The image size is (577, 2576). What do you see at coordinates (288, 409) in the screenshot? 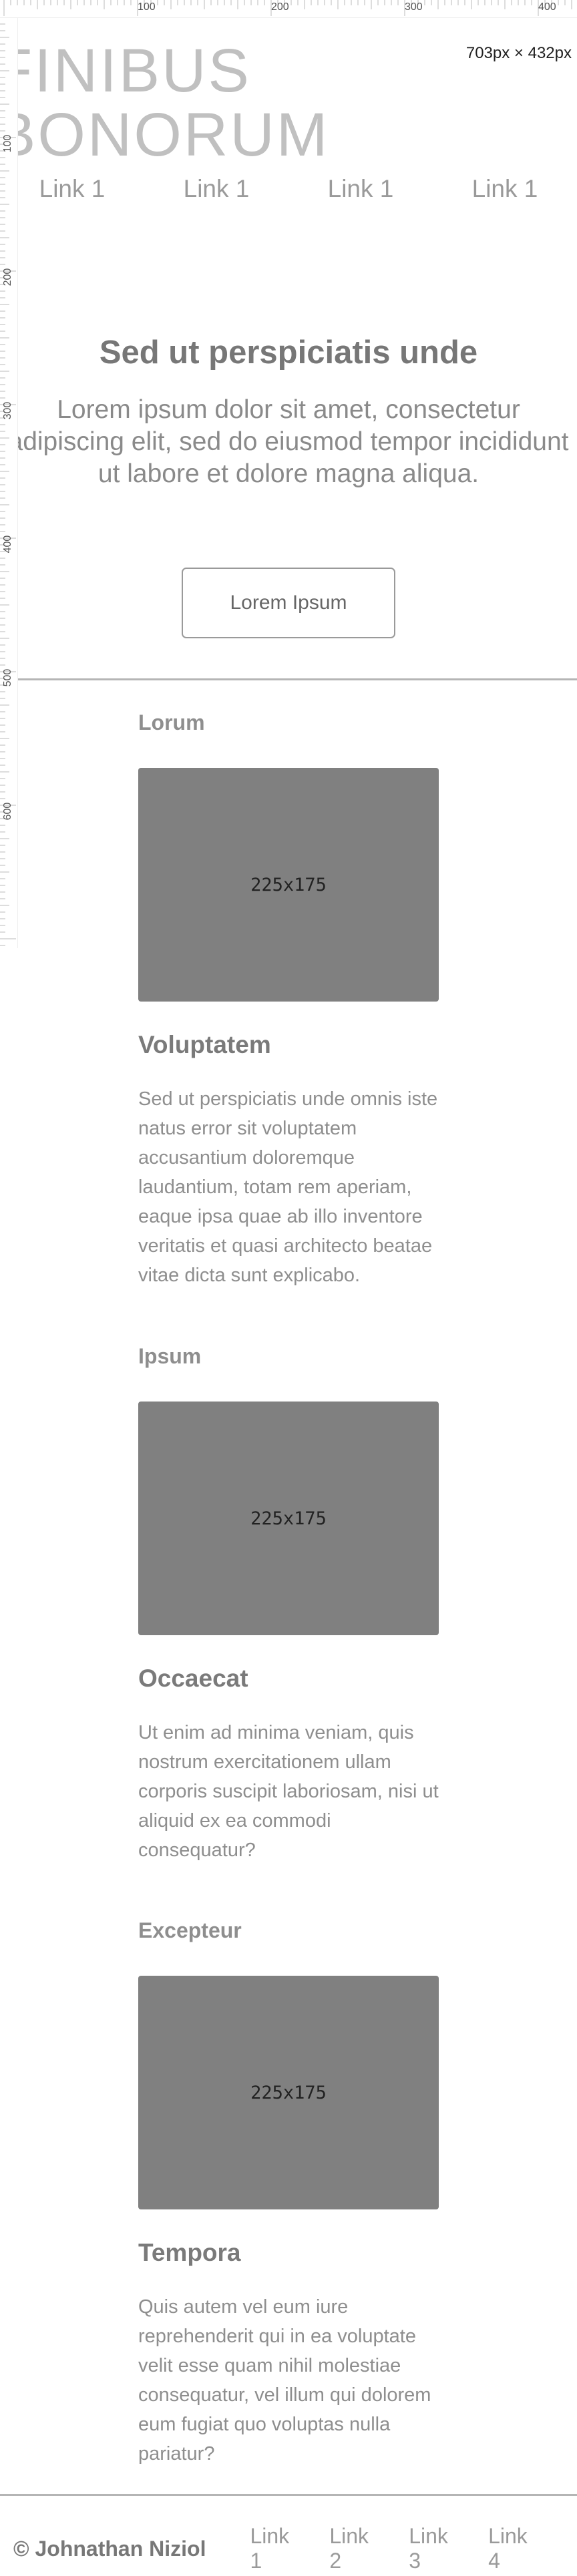
I see `hero-text-line-1: Lorem ipsum dolor sit amet, consectetur` at bounding box center [288, 409].